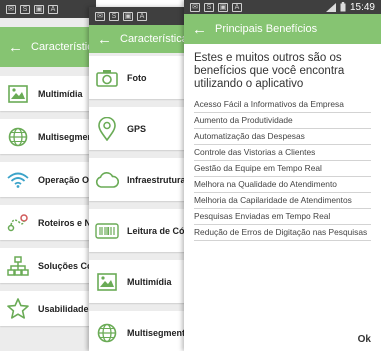 Image resolution: width=381 pixels, height=351 pixels. I want to click on item-label: Infraestrutura, so click(156, 179).